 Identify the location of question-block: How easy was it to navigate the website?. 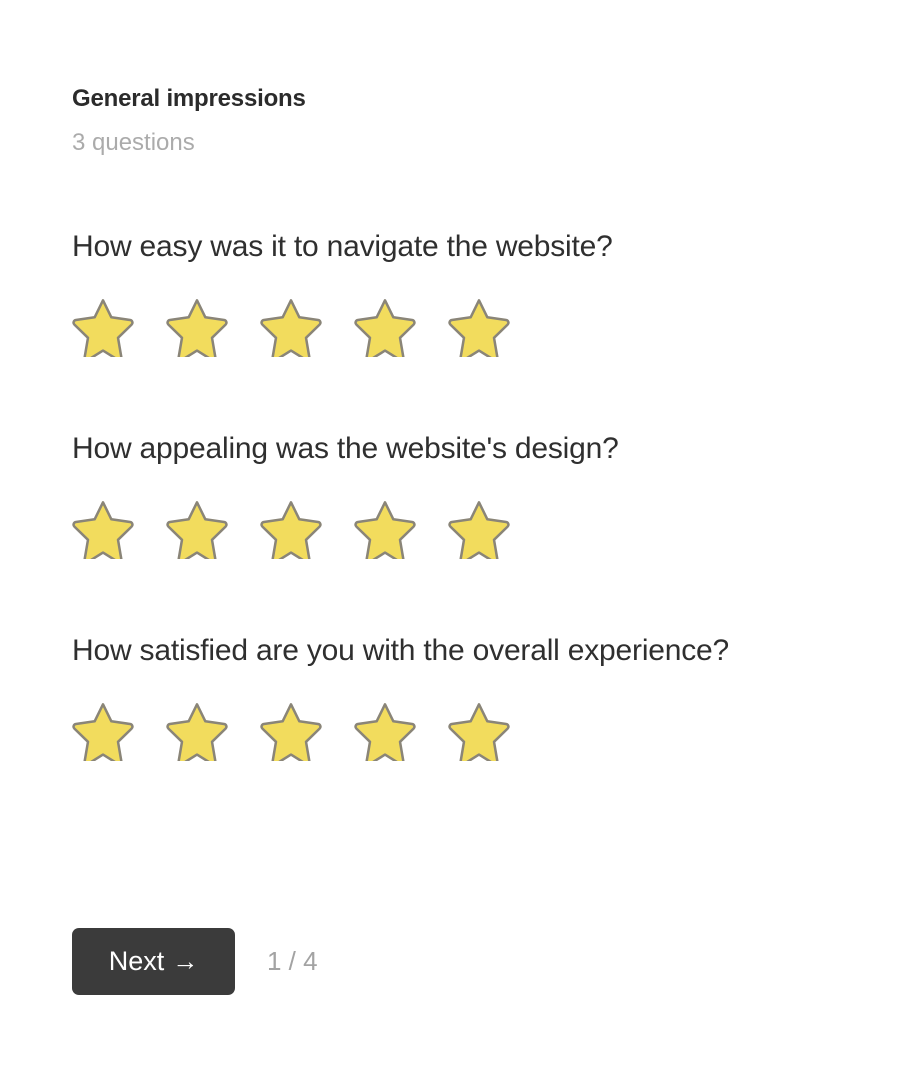
(462, 294).